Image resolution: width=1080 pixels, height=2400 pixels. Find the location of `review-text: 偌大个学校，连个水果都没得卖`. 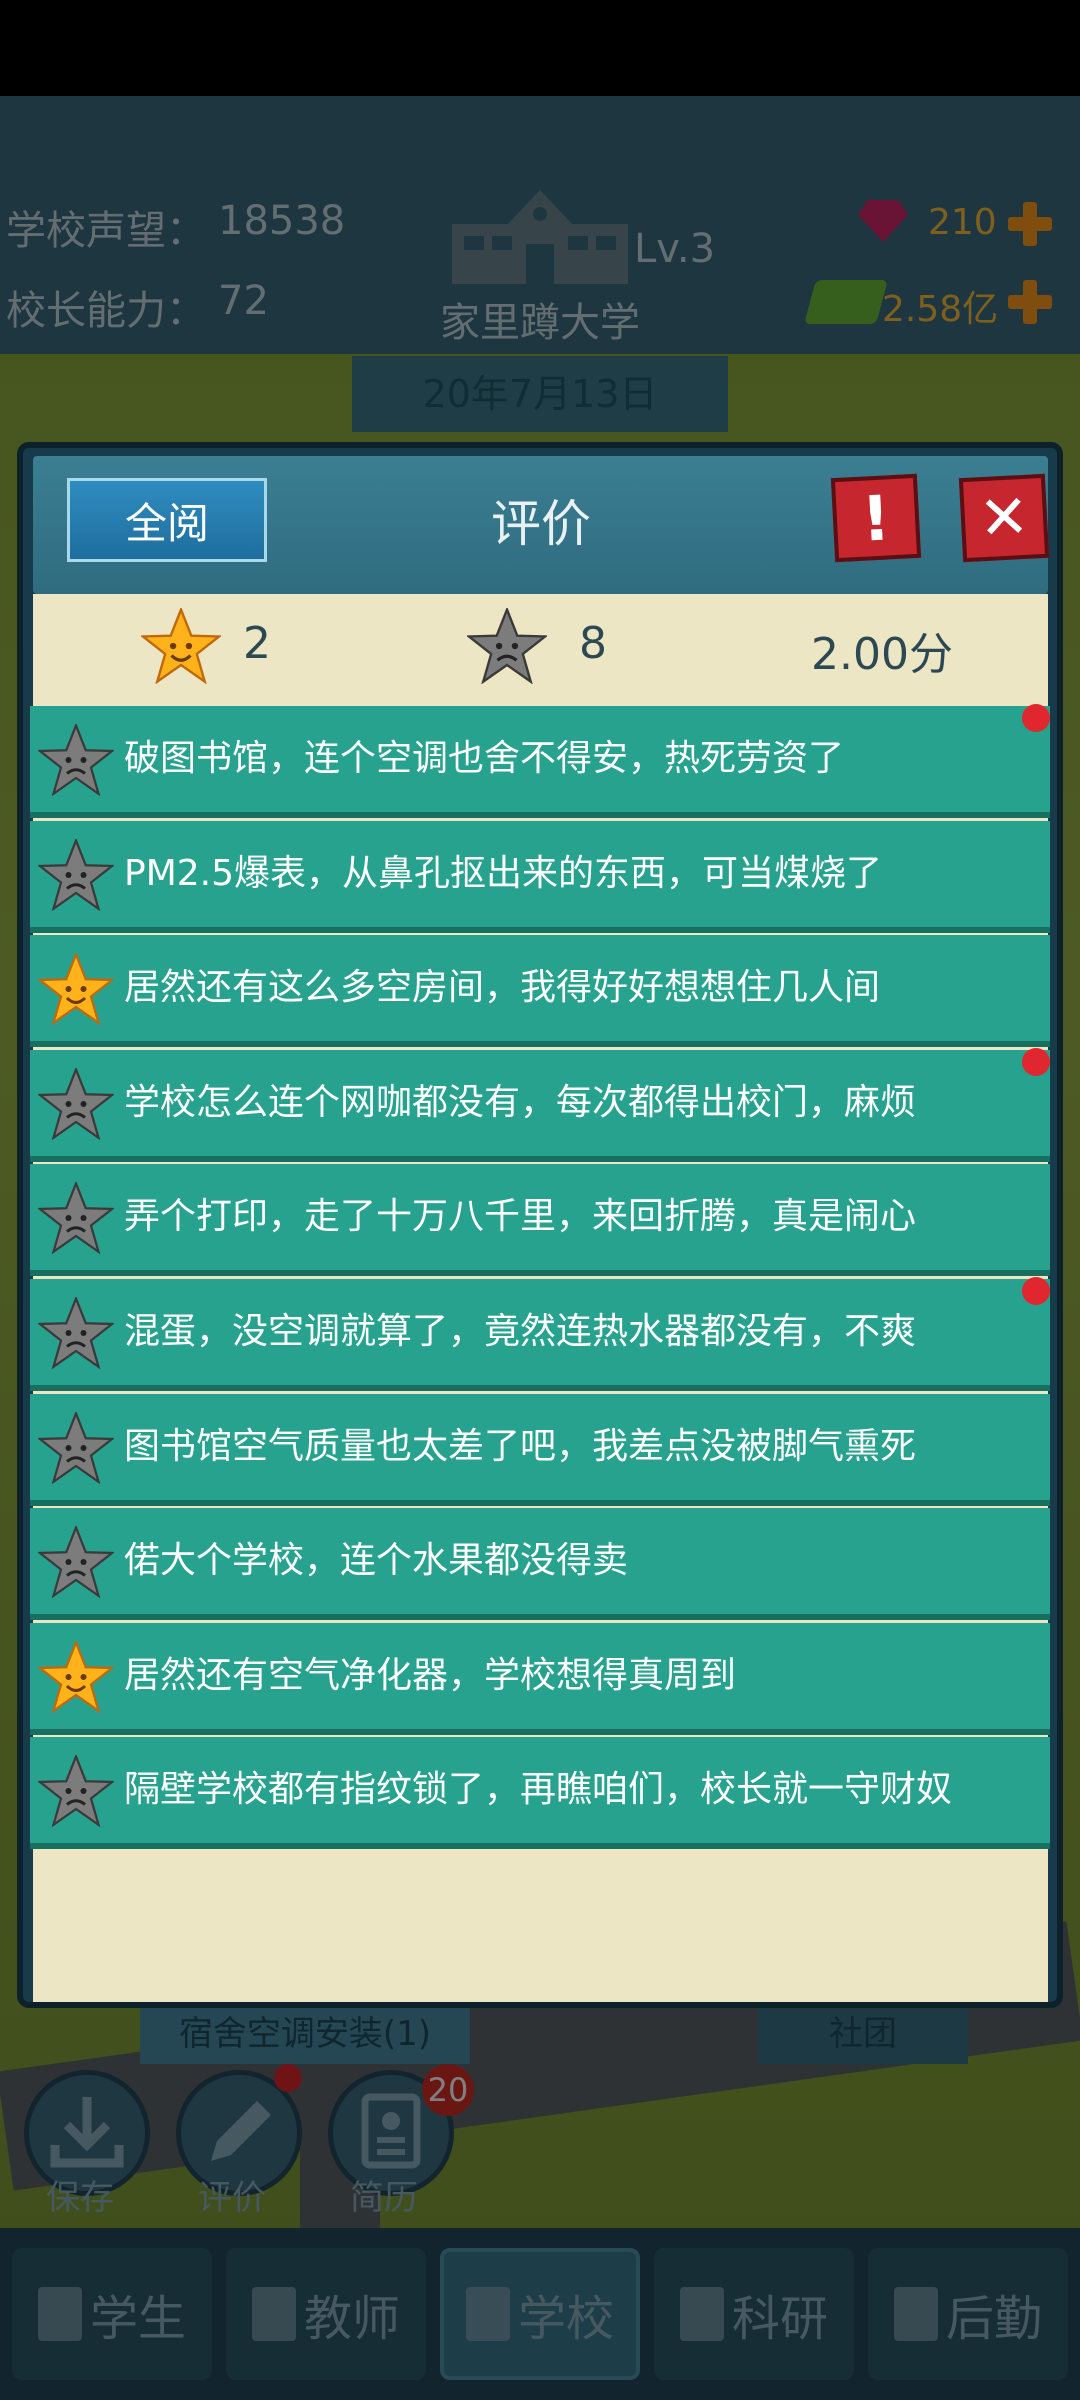

review-text: 偌大个学校，连个水果都没得卖 is located at coordinates (376, 1561).